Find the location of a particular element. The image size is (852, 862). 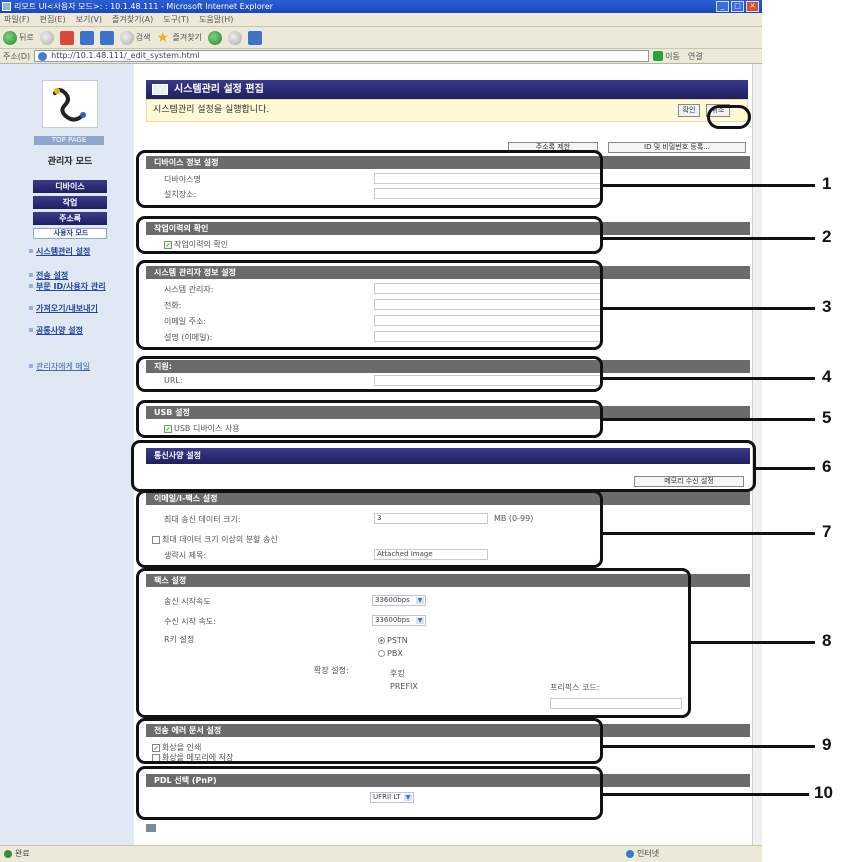

close-button: ✕ is located at coordinates (752, 6).